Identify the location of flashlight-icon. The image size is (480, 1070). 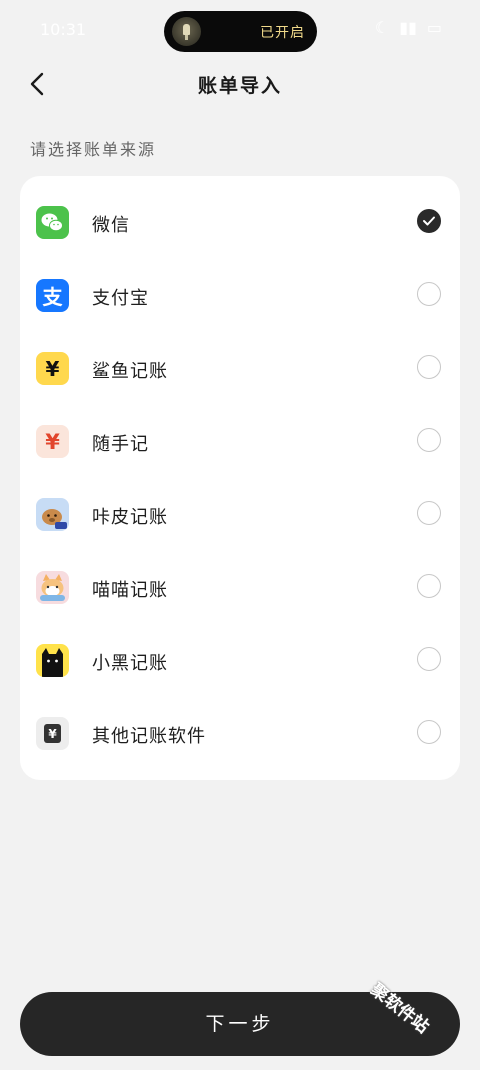
(186, 31).